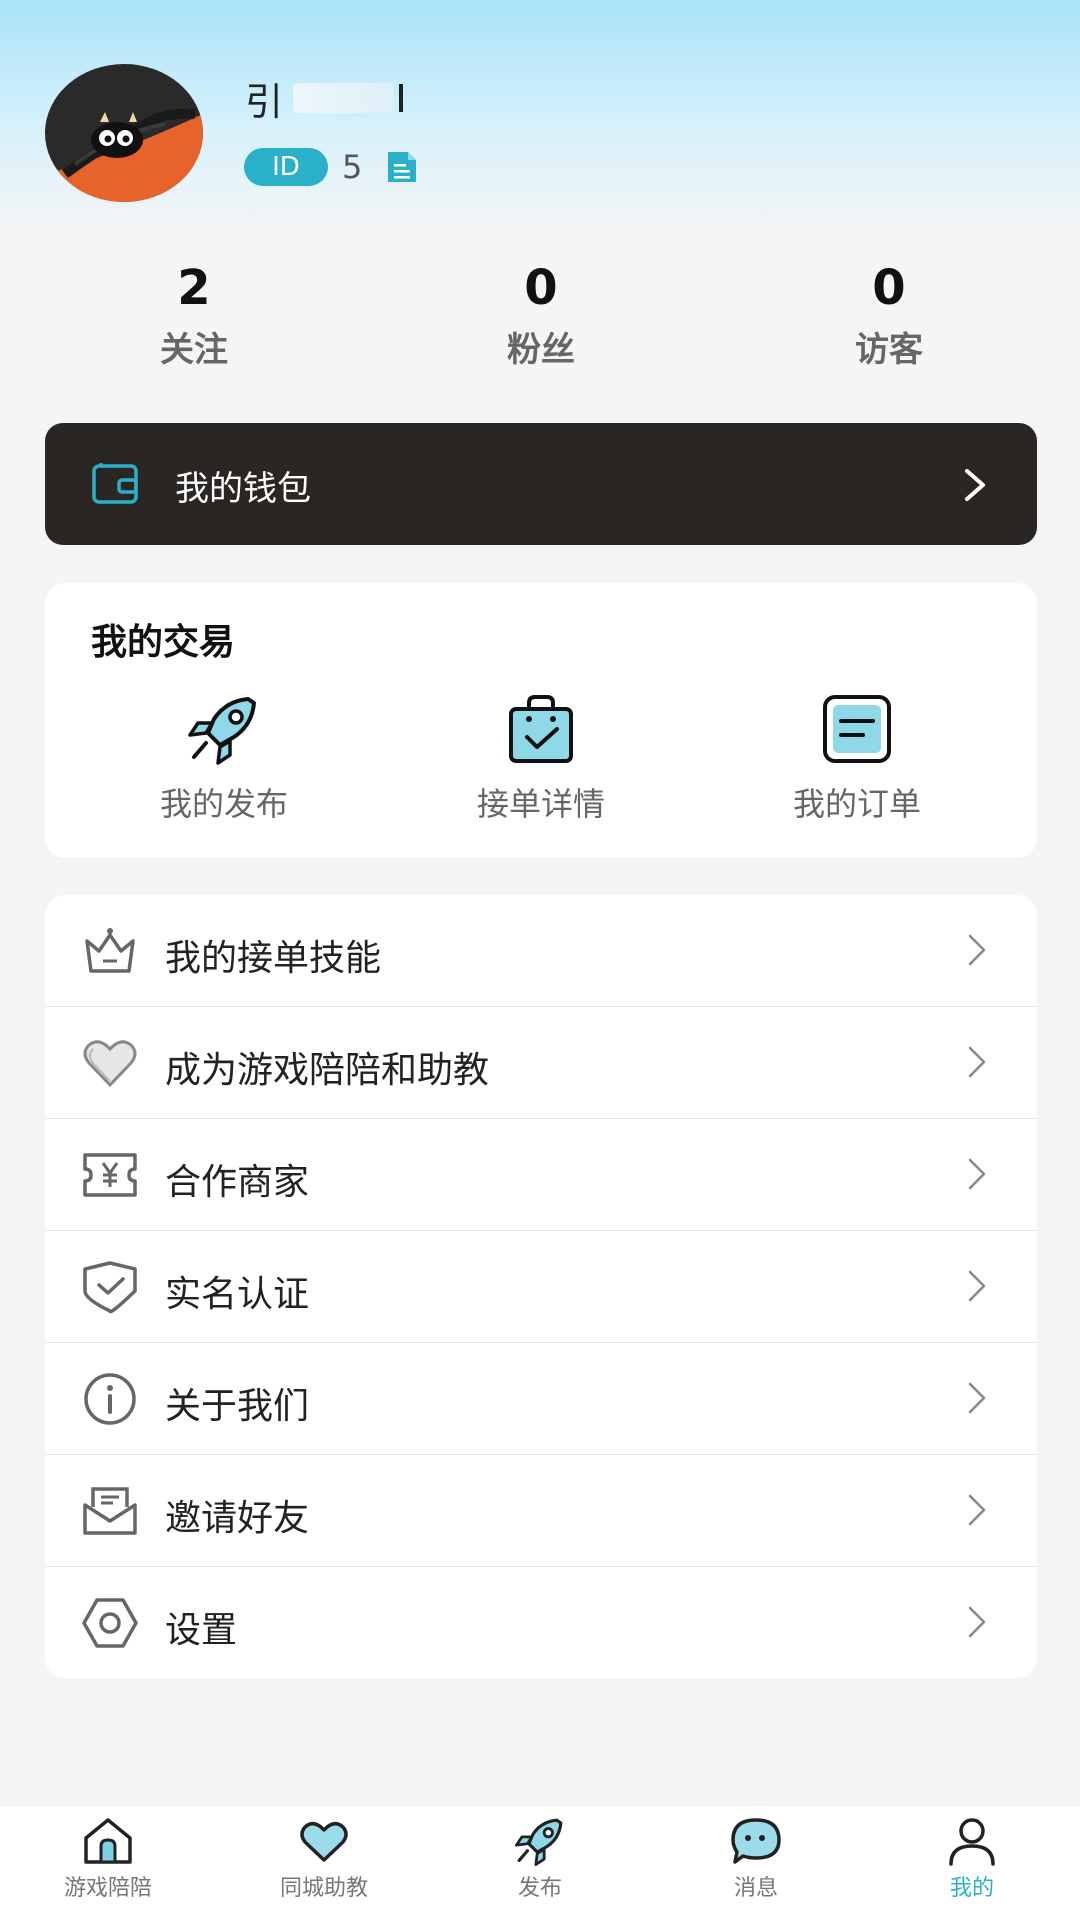 The image size is (1080, 1920). I want to click on user-icon, so click(972, 1842).